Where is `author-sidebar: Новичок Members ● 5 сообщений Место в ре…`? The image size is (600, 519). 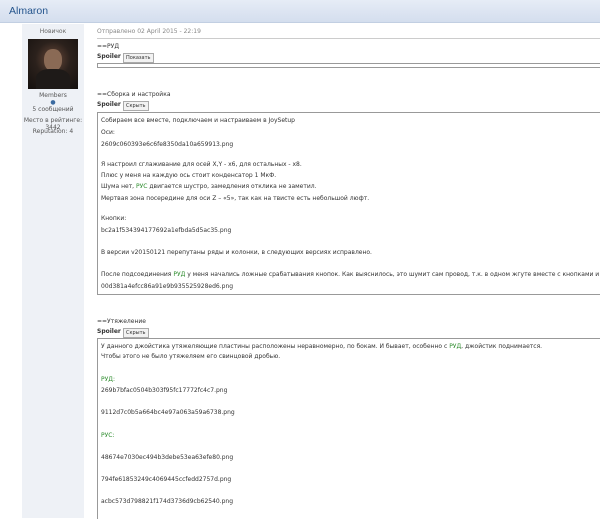 author-sidebar: Новичок Members ● 5 сообщений Место в ре… is located at coordinates (53, 271).